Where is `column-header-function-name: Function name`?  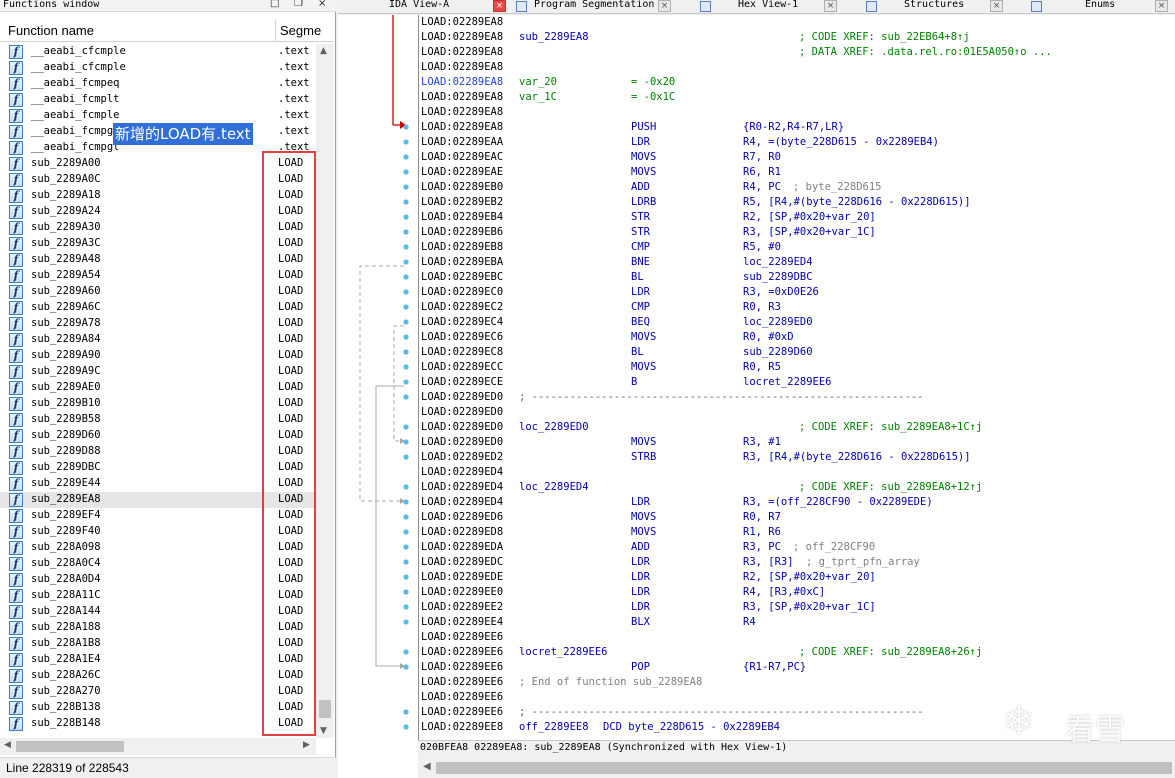
column-header-function-name: Function name is located at coordinates (51, 30).